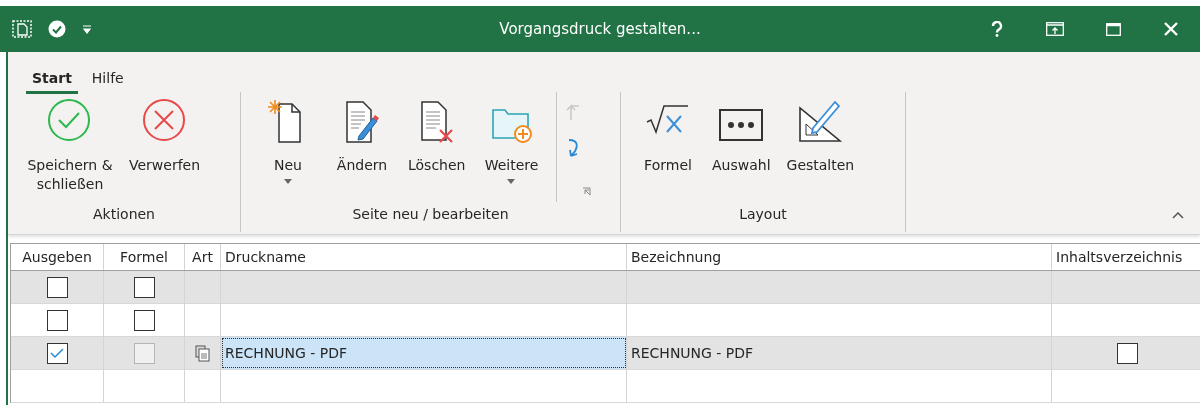  Describe the element at coordinates (763, 214) in the screenshot. I see `group-label: Layout` at that location.